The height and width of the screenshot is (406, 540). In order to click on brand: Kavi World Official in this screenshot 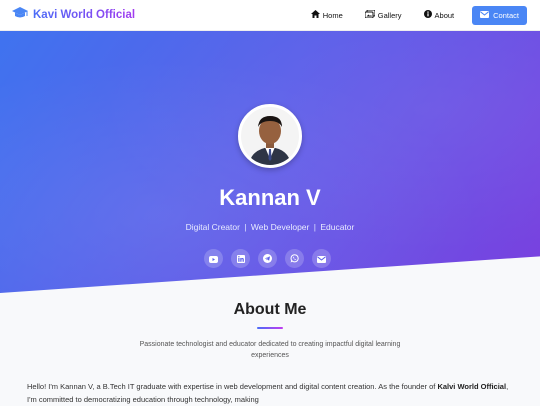, I will do `click(73, 15)`.